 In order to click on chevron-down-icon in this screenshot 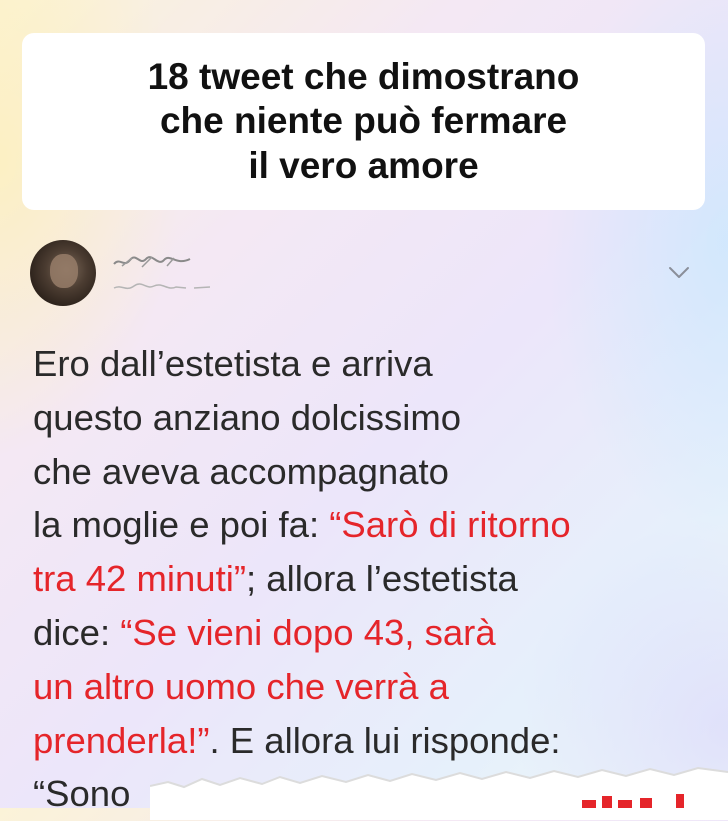, I will do `click(679, 272)`.